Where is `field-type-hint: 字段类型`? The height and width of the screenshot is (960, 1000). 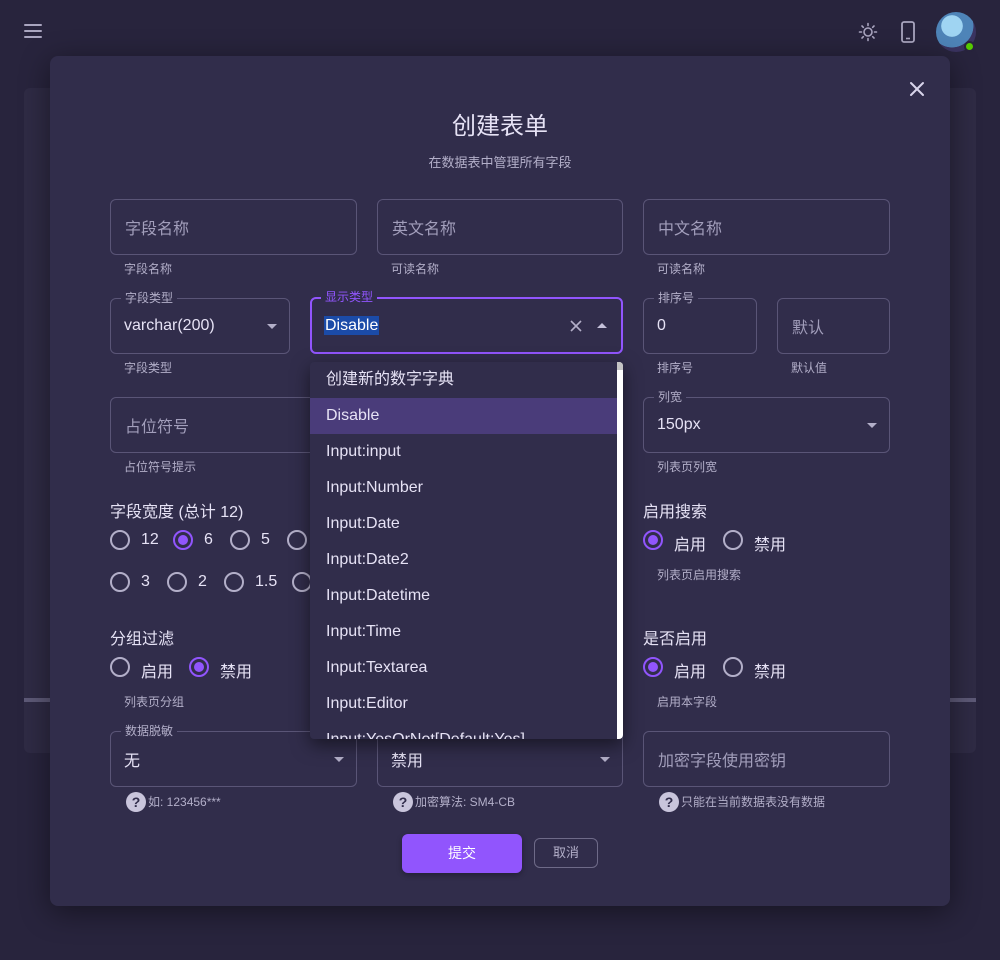
field-type-hint: 字段类型 is located at coordinates (148, 368).